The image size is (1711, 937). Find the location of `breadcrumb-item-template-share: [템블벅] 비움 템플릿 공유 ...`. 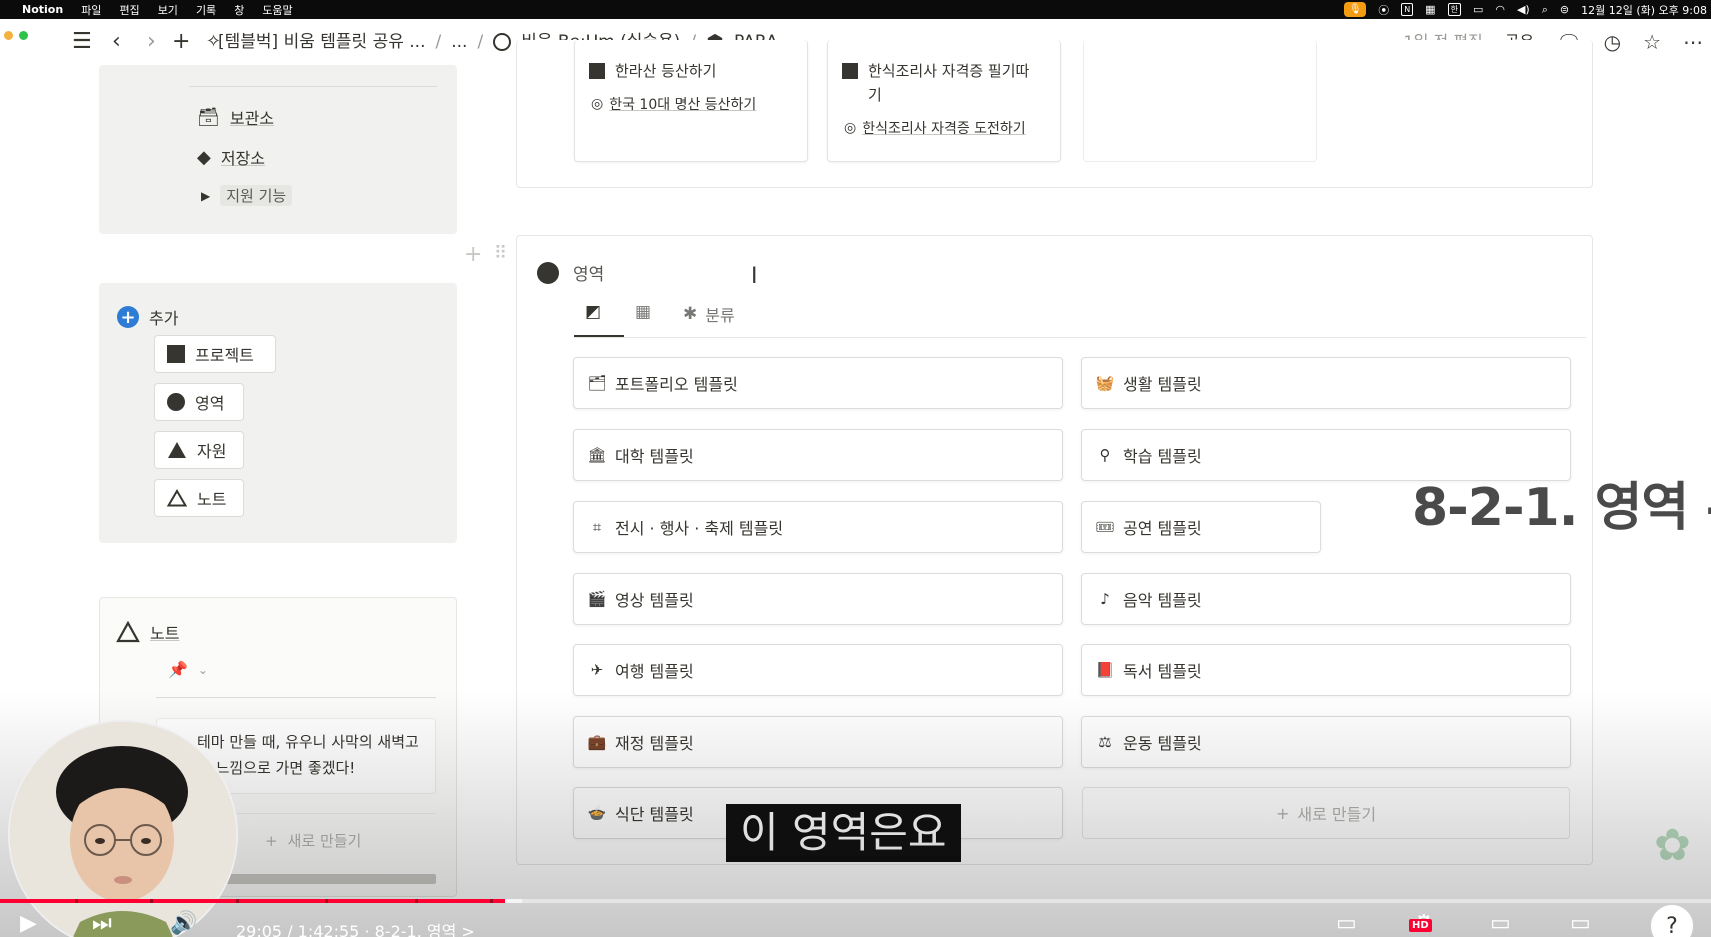

breadcrumb-item-template-share: [템블벅] 비움 템플릿 공유 ... is located at coordinates (322, 42).